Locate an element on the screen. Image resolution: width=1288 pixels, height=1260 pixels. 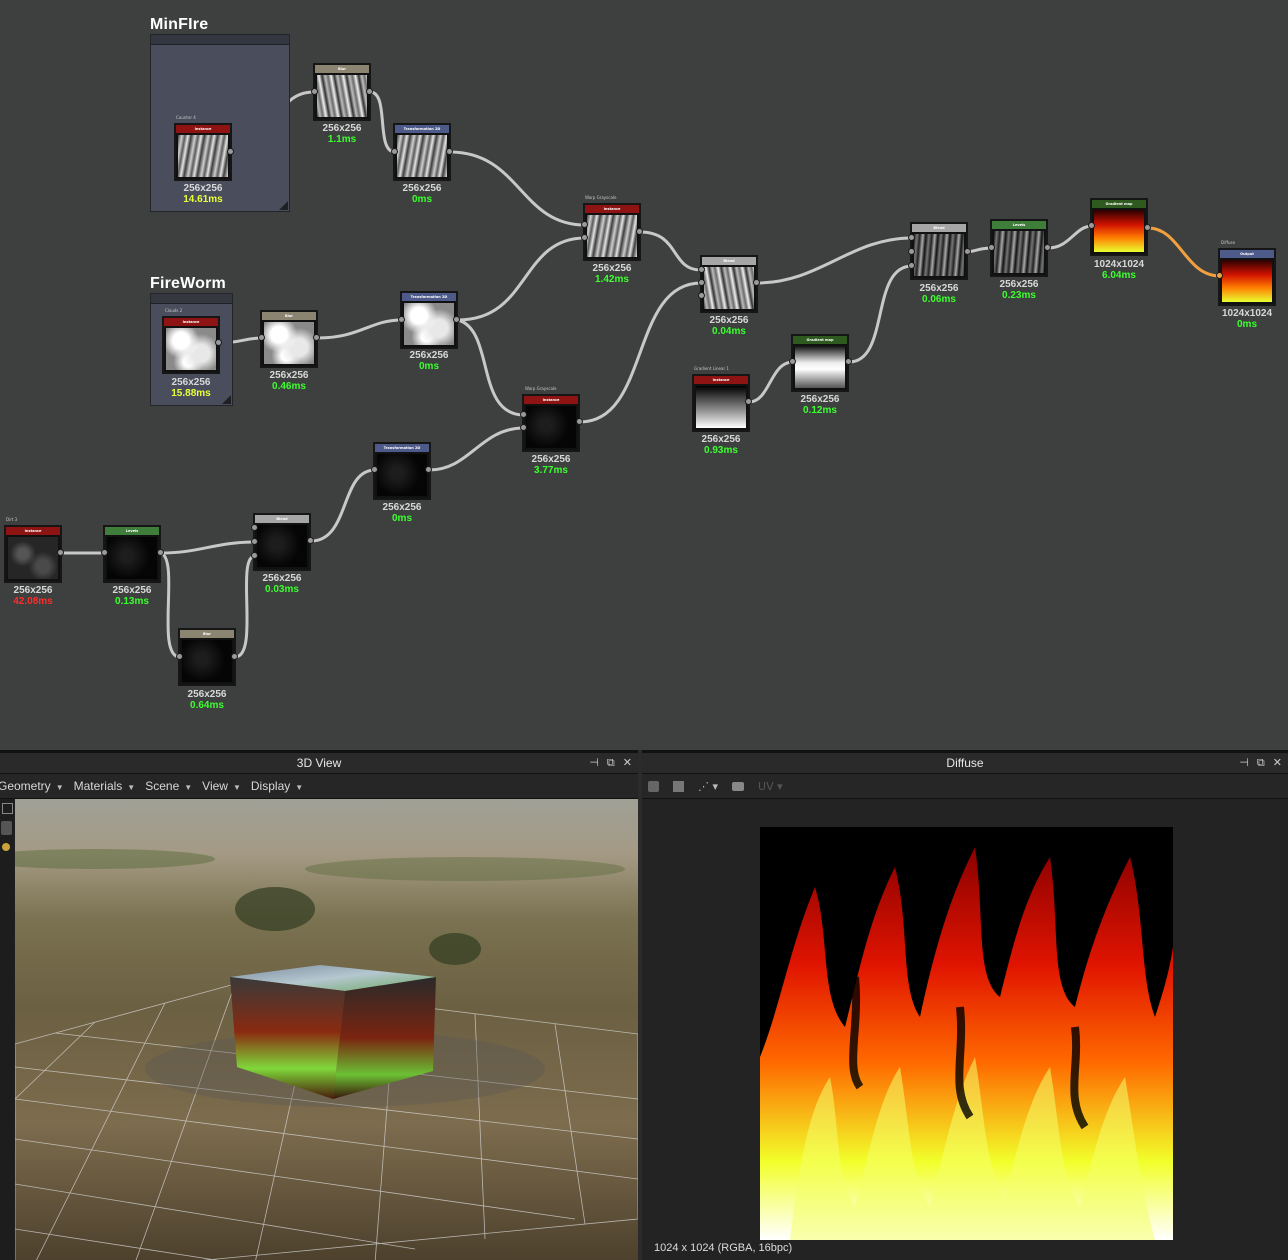
menu-view: View ▼ is located at coordinates (221, 786).